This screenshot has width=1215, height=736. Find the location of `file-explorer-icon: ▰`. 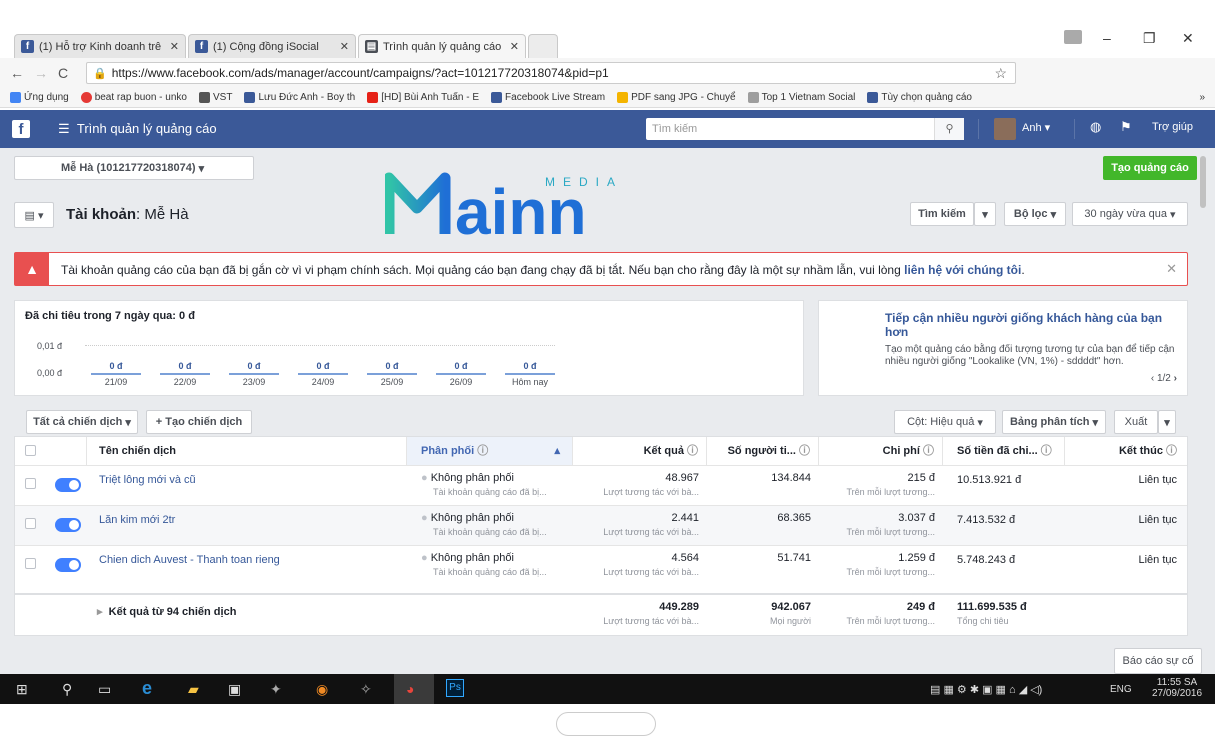

file-explorer-icon: ▰ is located at coordinates (193, 689).